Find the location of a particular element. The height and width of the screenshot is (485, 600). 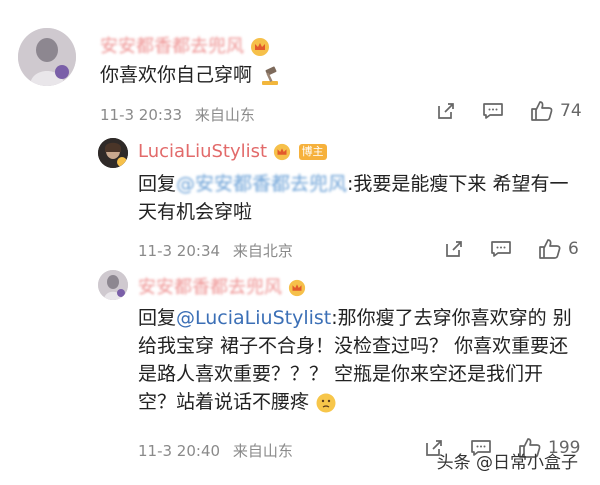

comment-meta: 11-3 20:33 来自山东 is located at coordinates (177, 114).